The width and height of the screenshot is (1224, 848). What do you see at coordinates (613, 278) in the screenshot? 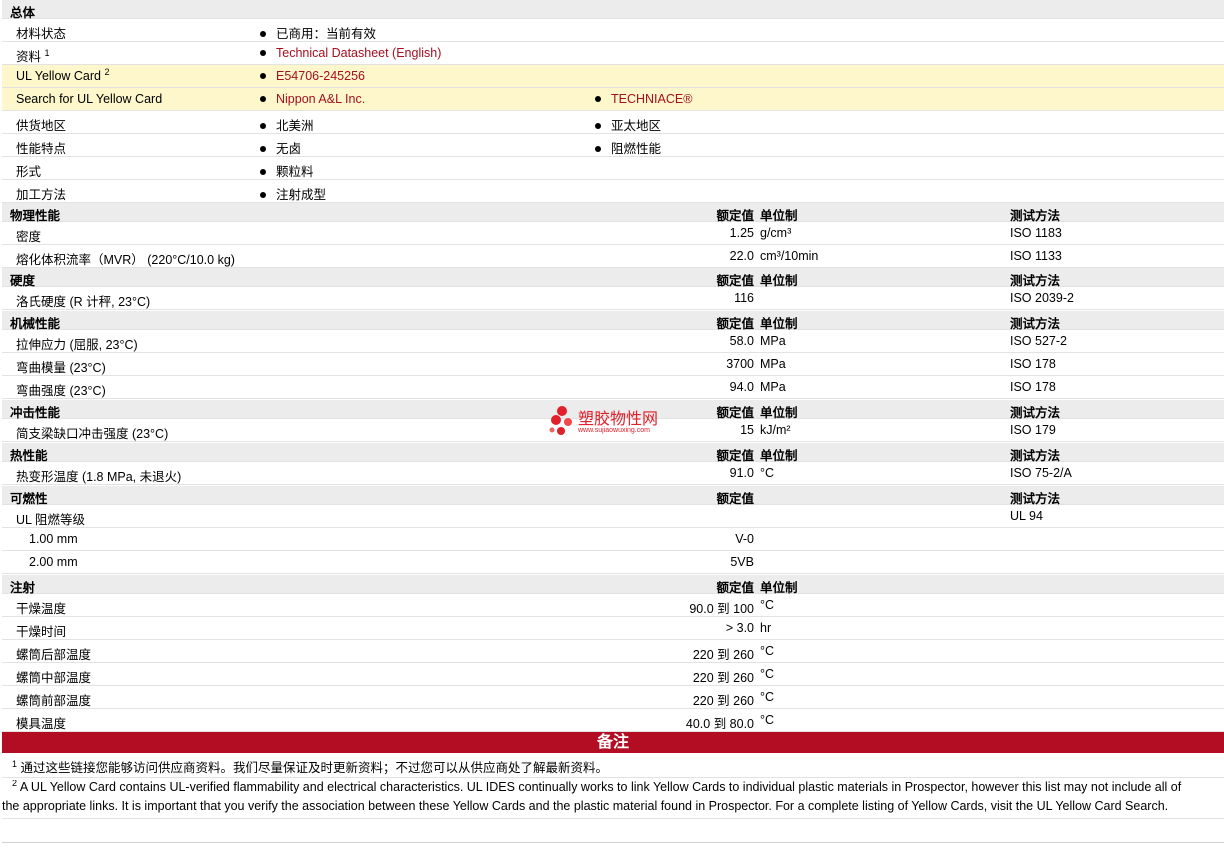
I see `section-header-hardness: 硬度 额定值 单位制 测试方法` at bounding box center [613, 278].